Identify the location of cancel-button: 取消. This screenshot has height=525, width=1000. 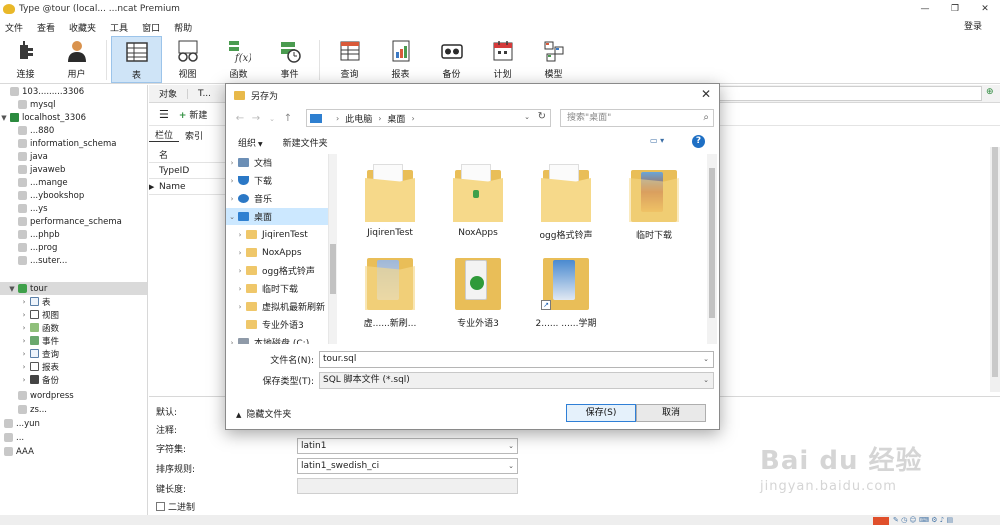
(671, 413).